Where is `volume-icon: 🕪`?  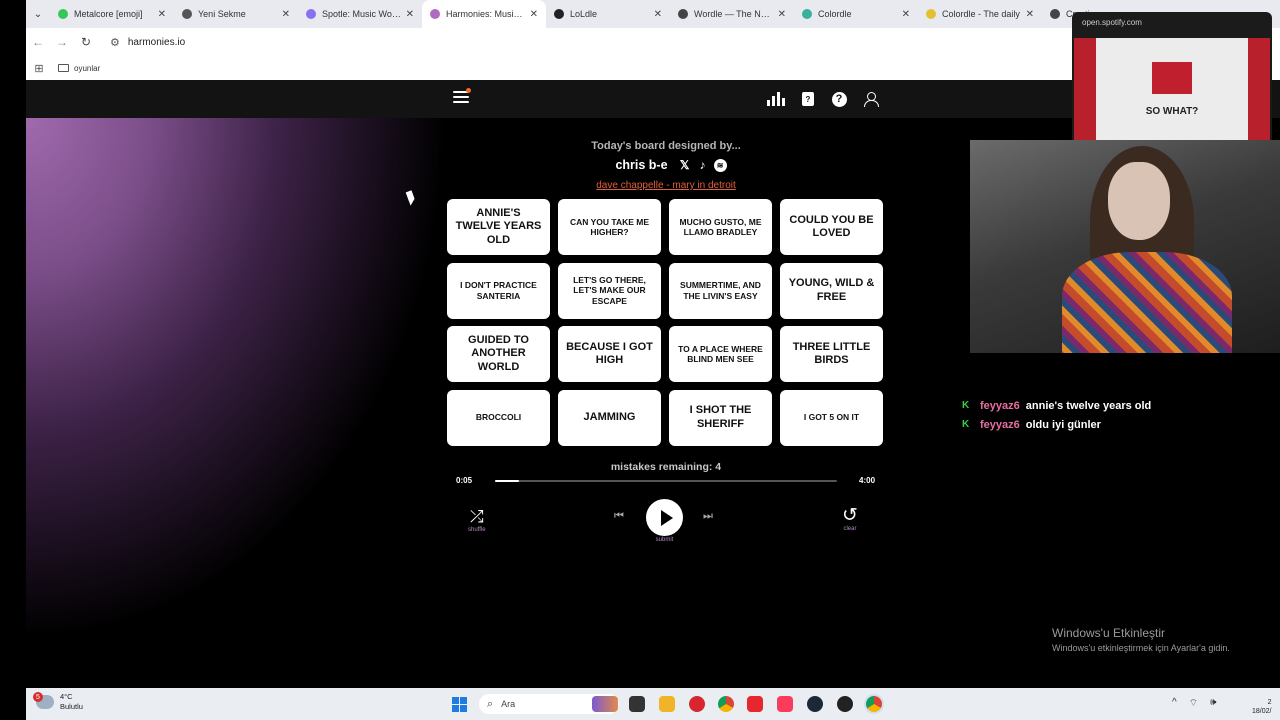
volume-icon: 🕪 is located at coordinates (1213, 703).